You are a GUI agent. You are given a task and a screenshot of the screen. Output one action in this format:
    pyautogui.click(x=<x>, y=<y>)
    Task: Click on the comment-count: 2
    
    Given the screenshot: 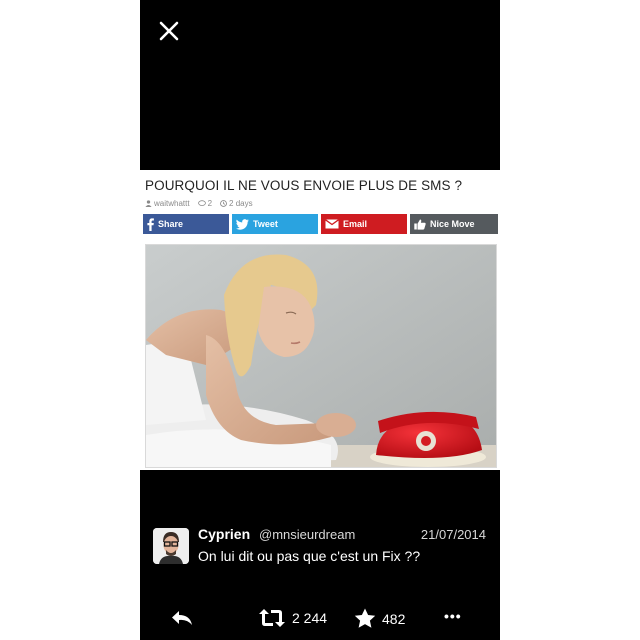 What is the action you would take?
    pyautogui.click(x=210, y=203)
    